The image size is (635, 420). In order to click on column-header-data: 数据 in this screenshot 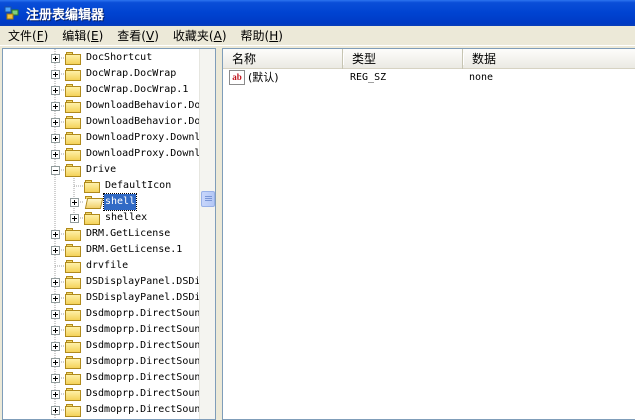, I will do `click(549, 59)`.